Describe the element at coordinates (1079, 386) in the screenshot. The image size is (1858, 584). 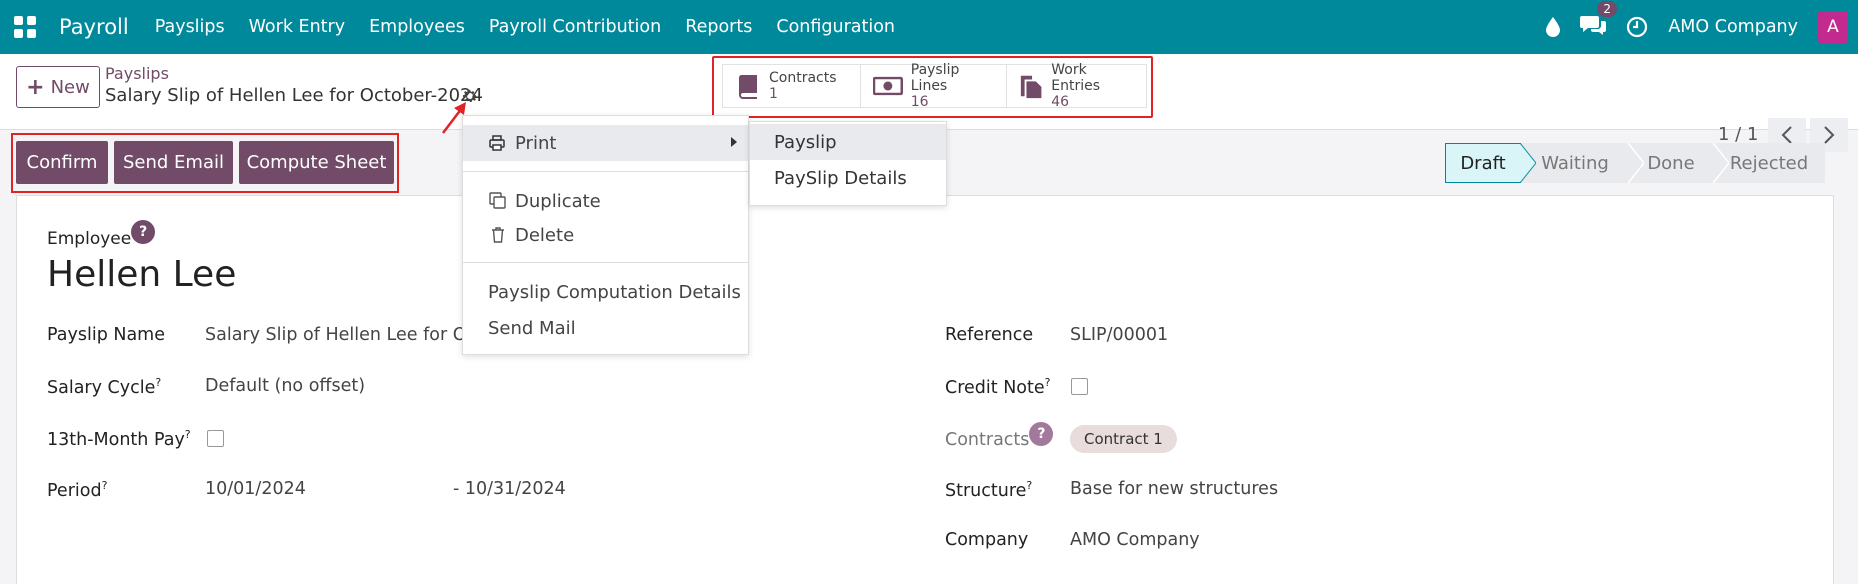
I see `credit-note-checkbox` at that location.